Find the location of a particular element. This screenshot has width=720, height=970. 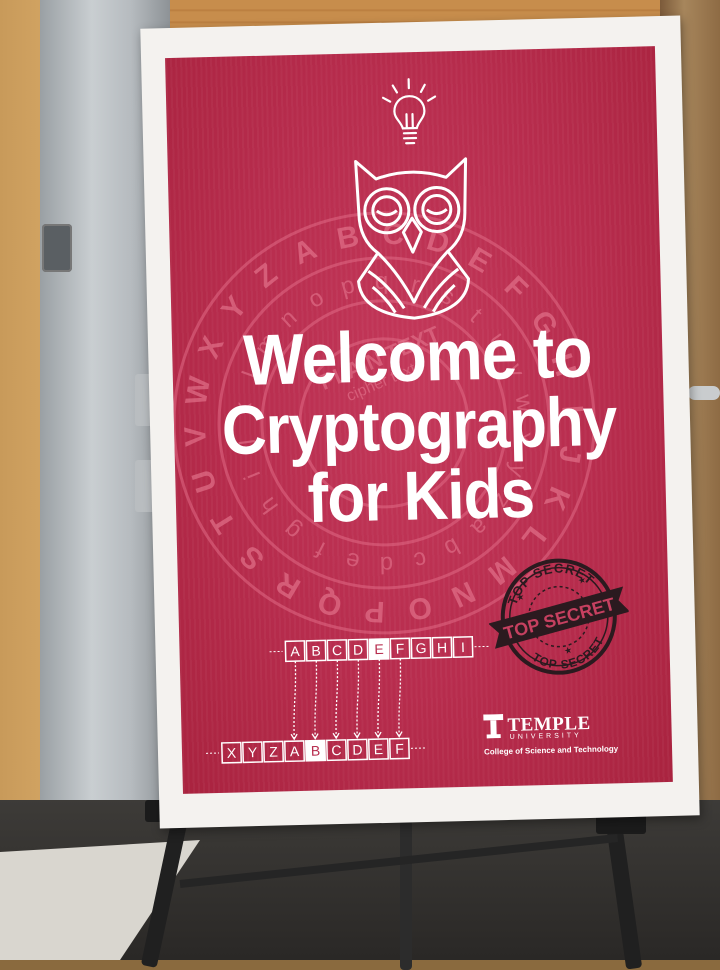

cipher-letter: G is located at coordinates (420, 648).